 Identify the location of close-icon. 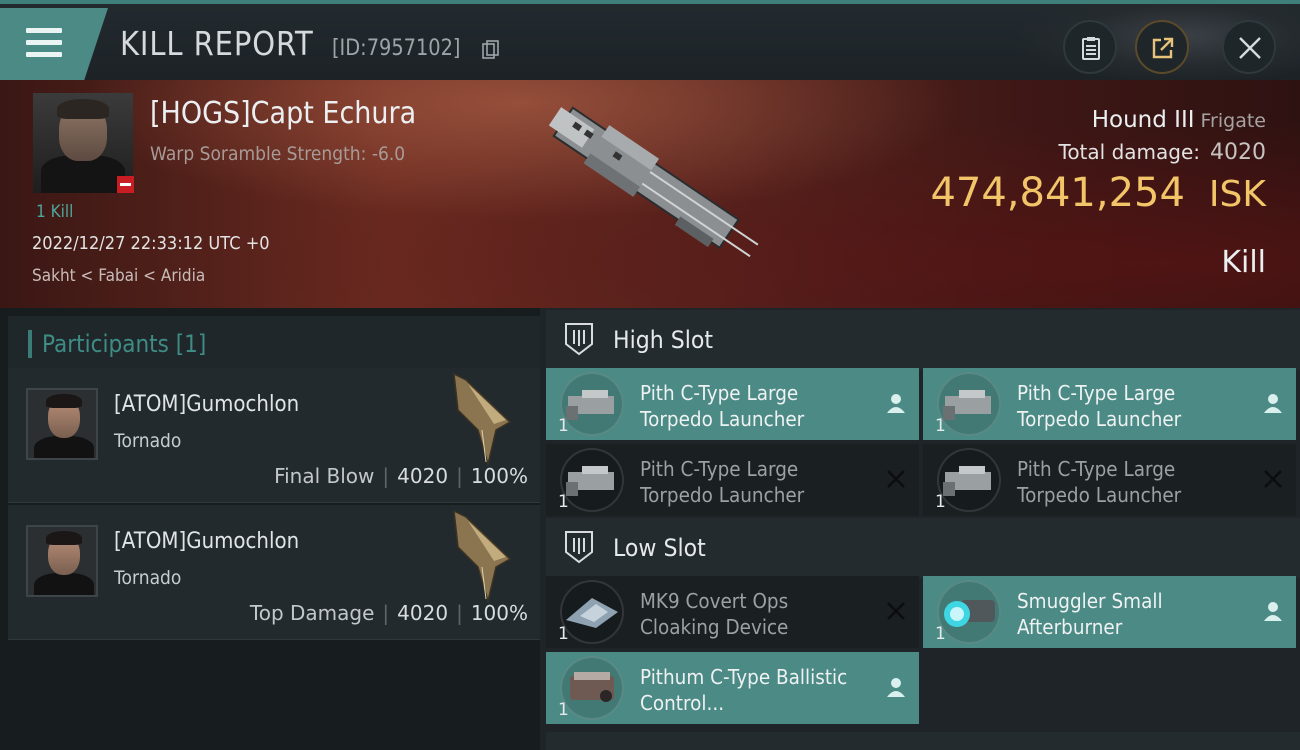
(1250, 48).